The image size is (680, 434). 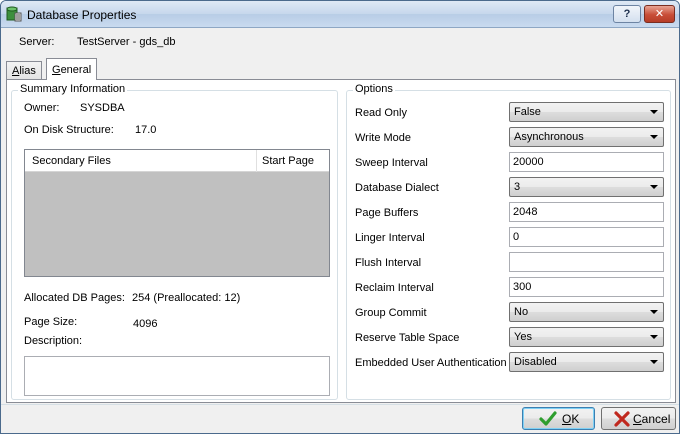 I want to click on flush-interval-label: Flush Interval, so click(x=388, y=263).